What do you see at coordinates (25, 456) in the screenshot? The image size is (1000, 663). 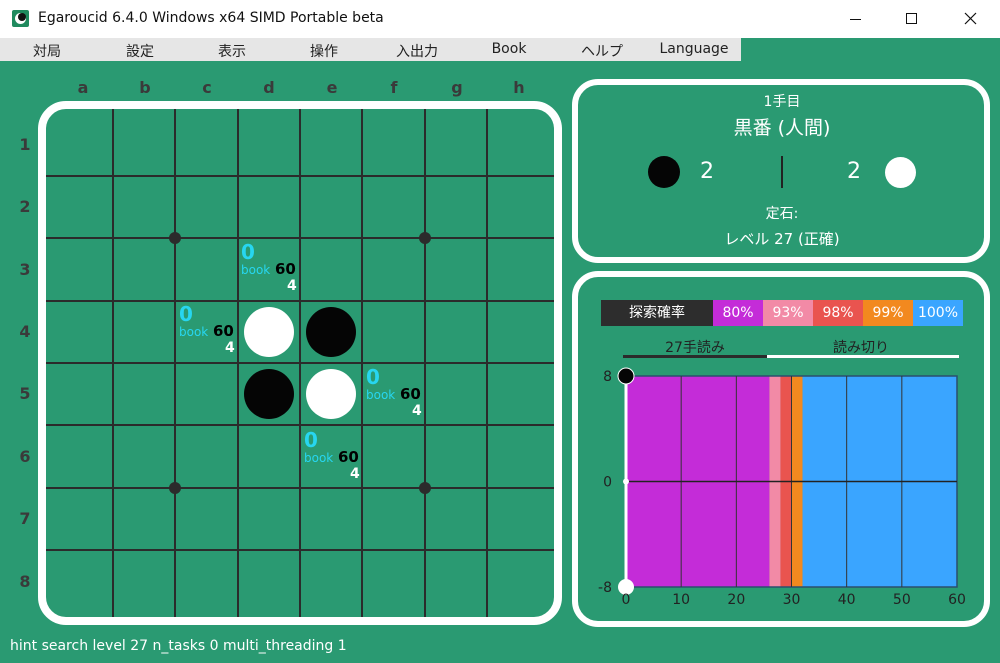 I see `row-label: 6` at bounding box center [25, 456].